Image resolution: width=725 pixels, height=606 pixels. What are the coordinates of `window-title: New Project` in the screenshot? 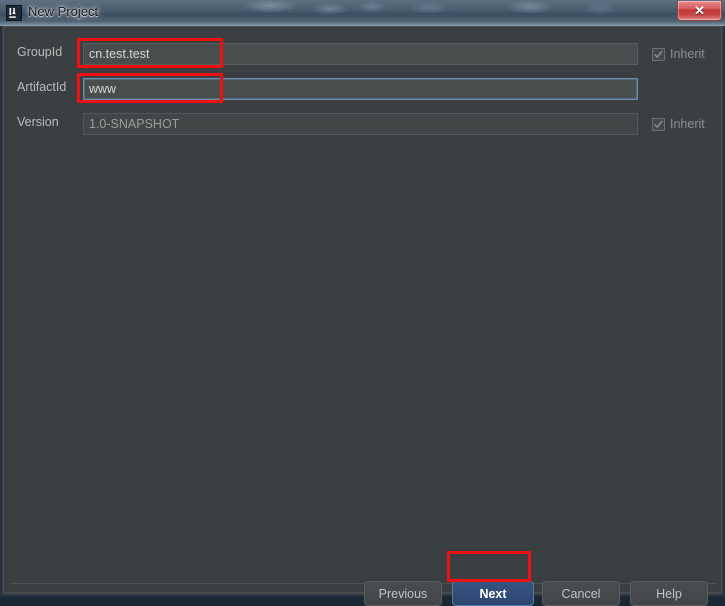 It's located at (63, 11).